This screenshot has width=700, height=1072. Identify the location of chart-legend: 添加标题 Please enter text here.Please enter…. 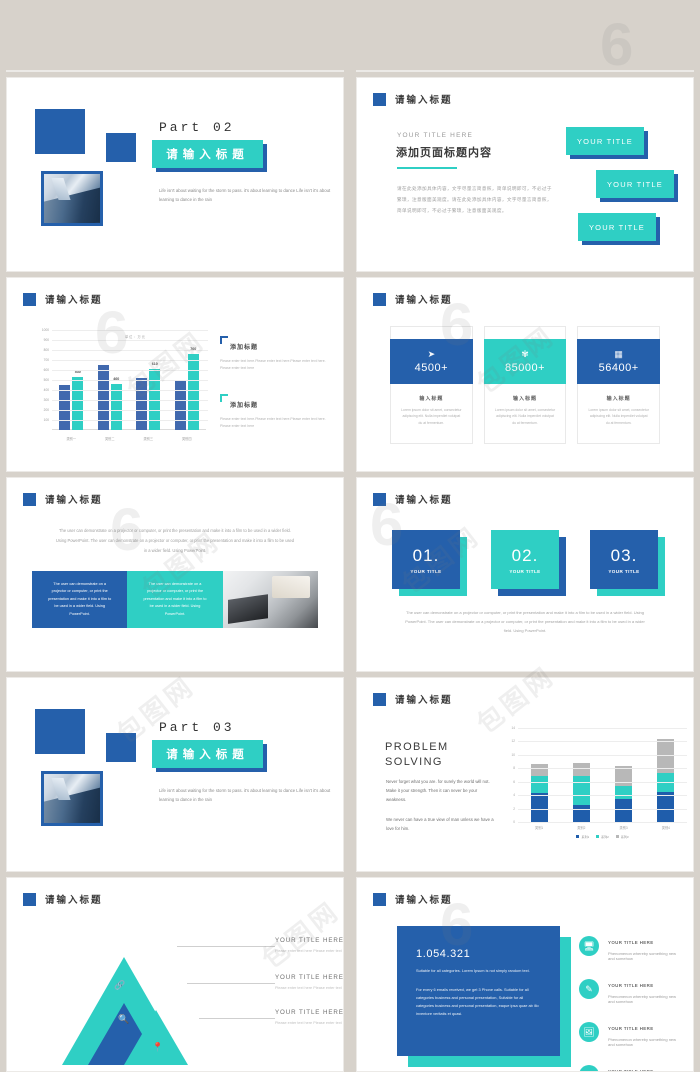
(277, 394).